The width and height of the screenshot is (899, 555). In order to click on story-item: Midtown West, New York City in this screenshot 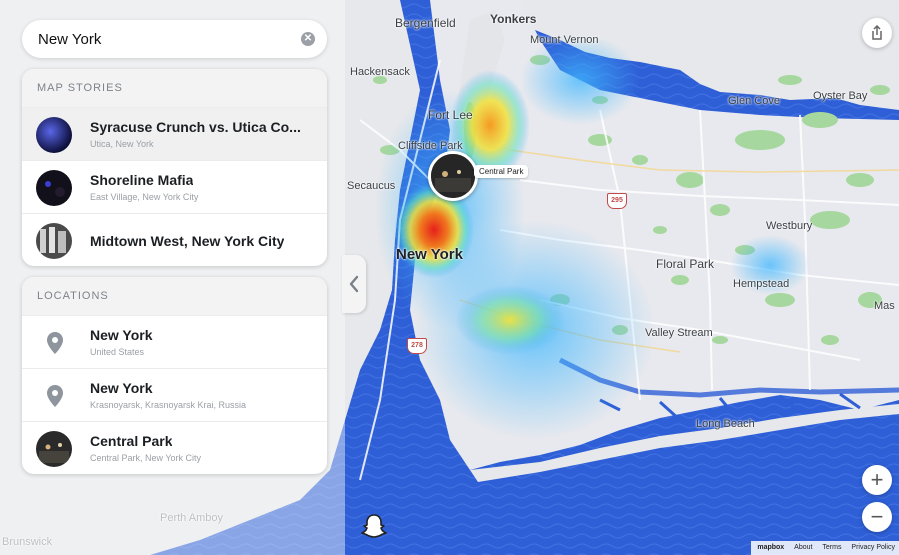, I will do `click(174, 239)`.